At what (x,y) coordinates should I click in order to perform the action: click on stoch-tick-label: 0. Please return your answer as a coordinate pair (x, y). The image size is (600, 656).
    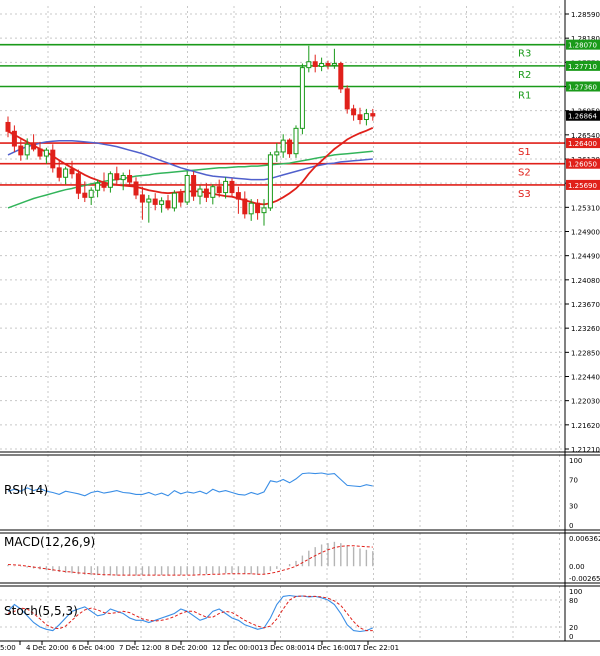
    Looking at the image, I should click on (571, 637).